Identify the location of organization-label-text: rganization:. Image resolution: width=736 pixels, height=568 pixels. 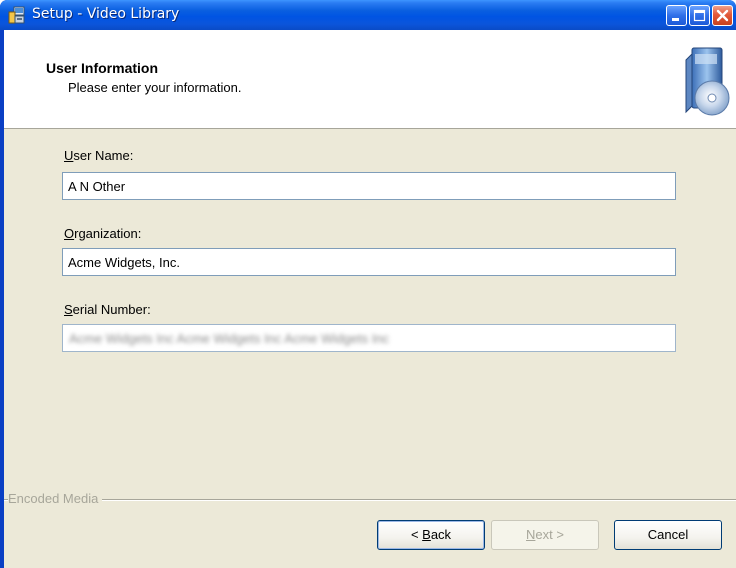
(108, 233).